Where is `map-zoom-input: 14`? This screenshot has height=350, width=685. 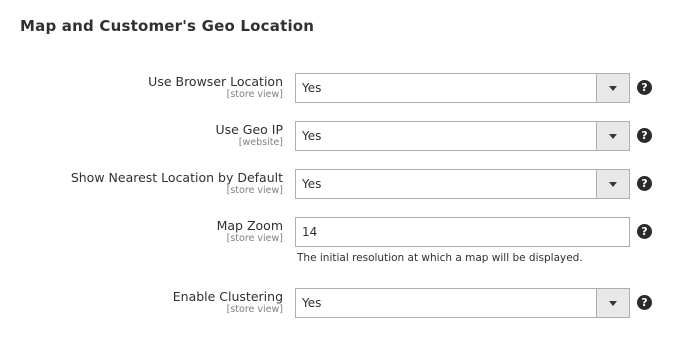
map-zoom-input: 14 is located at coordinates (462, 232).